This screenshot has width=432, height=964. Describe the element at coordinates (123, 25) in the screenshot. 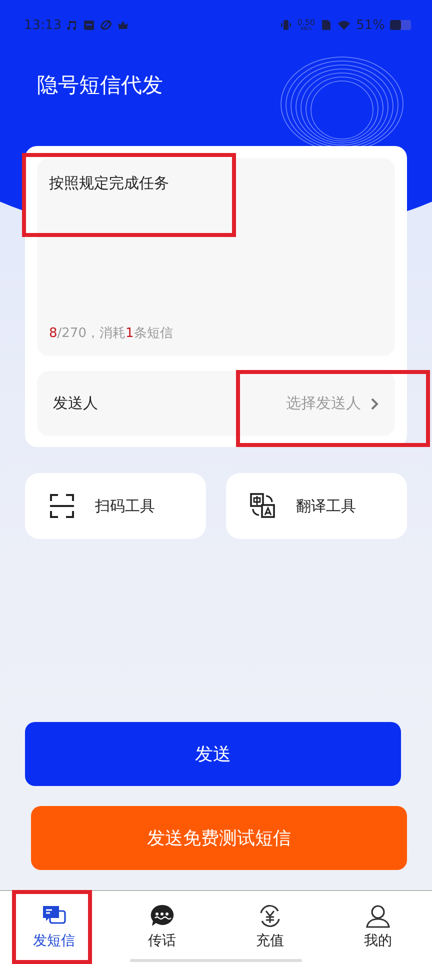

I see `crown-icon` at that location.